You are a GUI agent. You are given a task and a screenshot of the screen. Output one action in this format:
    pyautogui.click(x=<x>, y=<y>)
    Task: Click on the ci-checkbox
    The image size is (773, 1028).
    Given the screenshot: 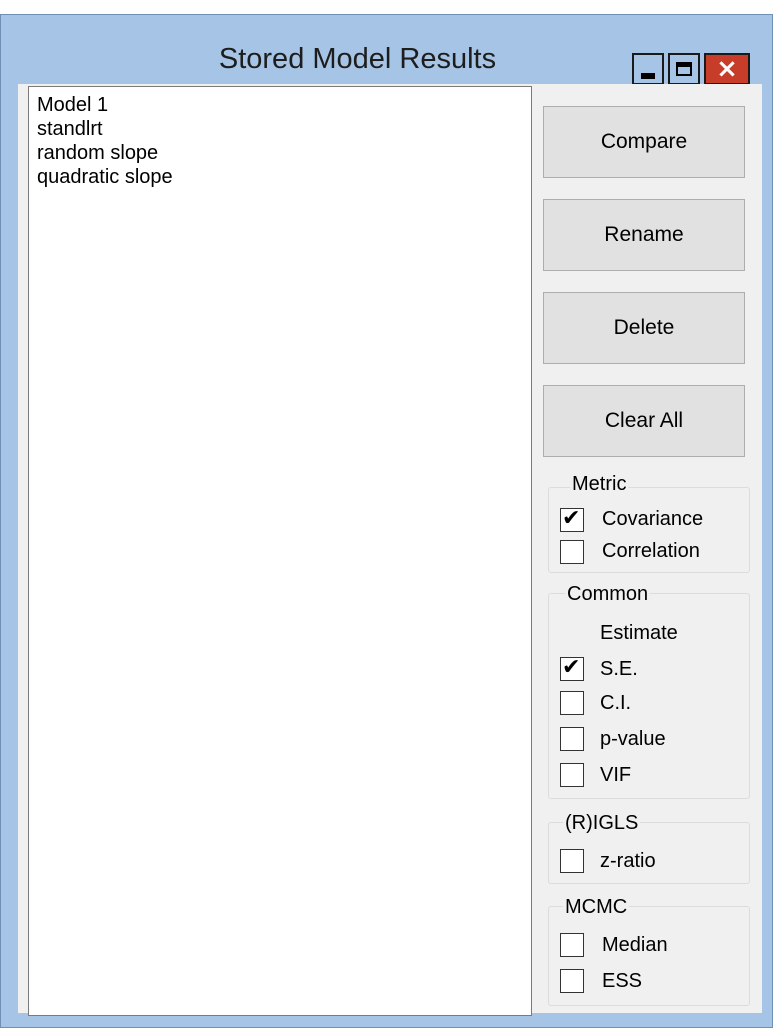 What is the action you would take?
    pyautogui.click(x=572, y=703)
    